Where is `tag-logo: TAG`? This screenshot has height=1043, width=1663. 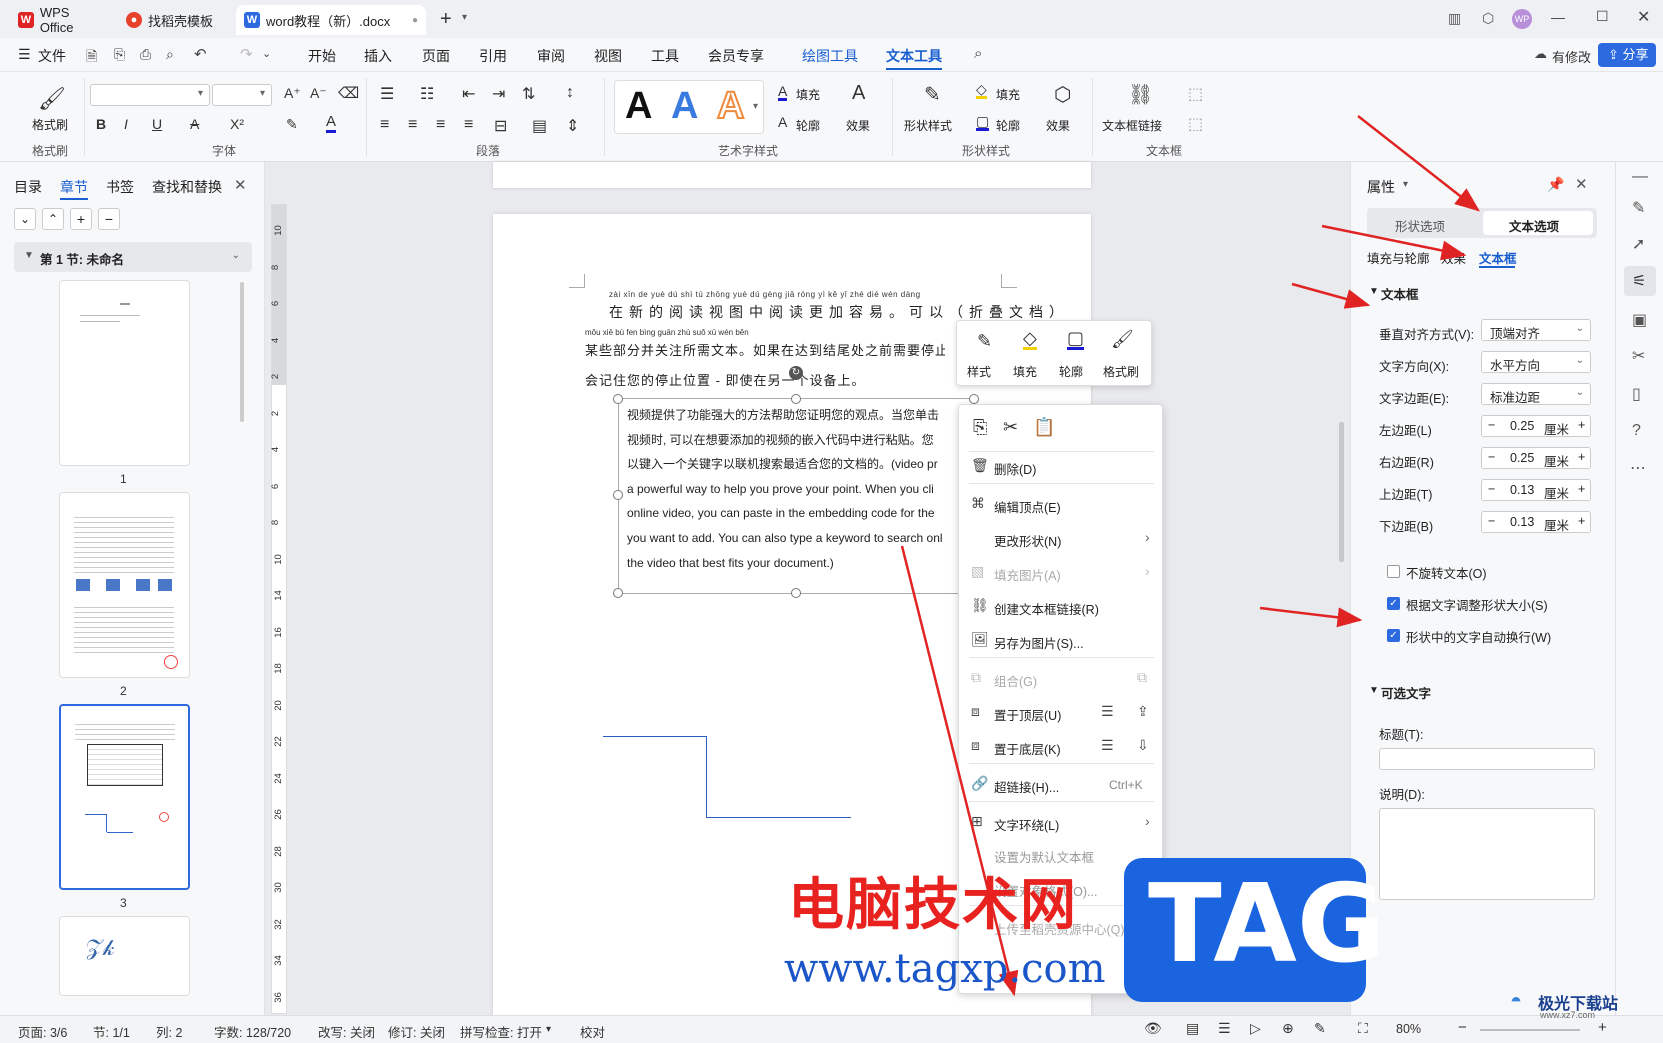
tag-logo: TAG is located at coordinates (1255, 930).